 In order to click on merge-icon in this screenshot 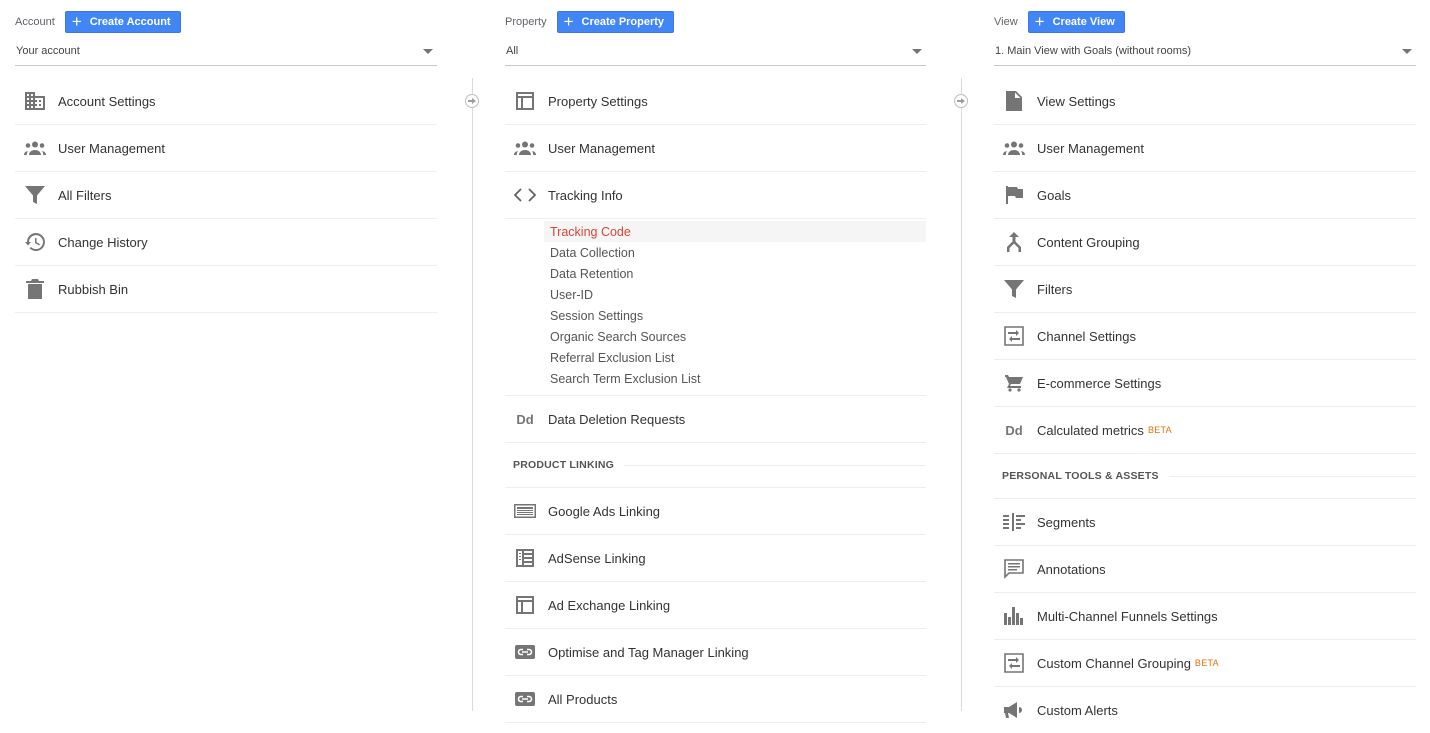, I will do `click(1014, 242)`.